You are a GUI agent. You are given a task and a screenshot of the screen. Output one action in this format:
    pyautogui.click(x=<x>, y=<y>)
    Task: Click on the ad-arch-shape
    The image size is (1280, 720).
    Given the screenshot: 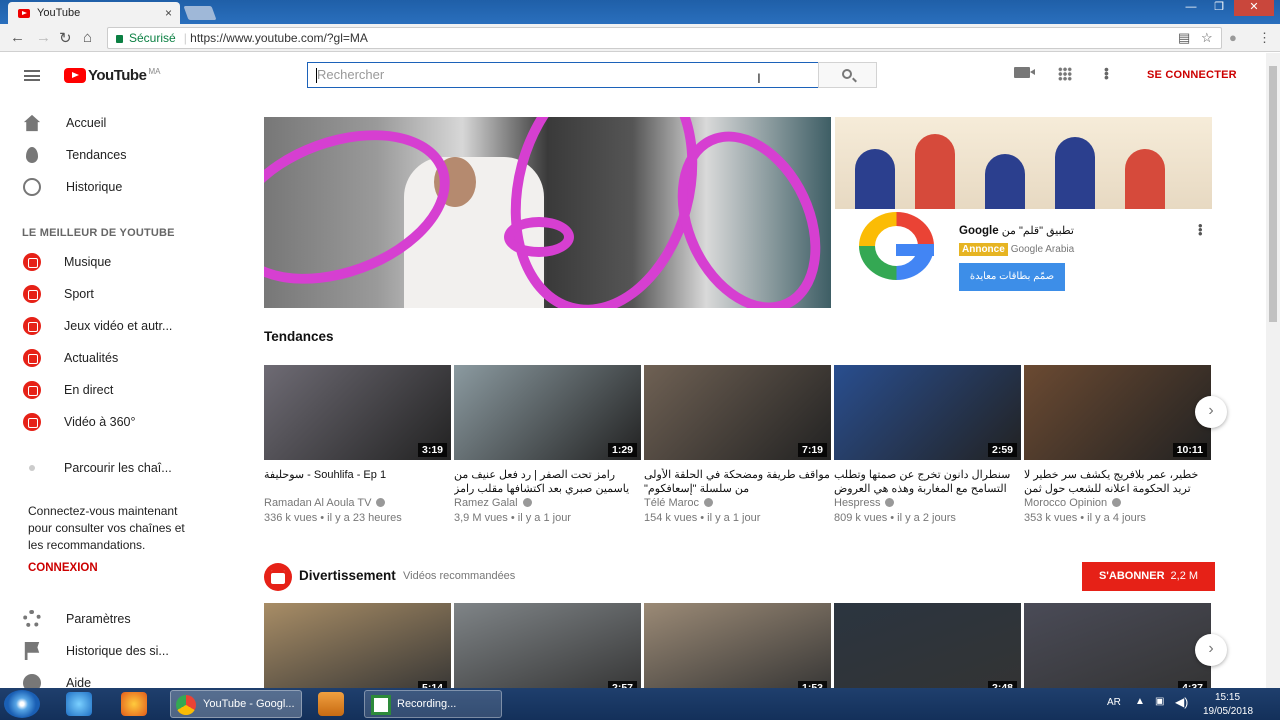 What is the action you would take?
    pyautogui.click(x=935, y=171)
    